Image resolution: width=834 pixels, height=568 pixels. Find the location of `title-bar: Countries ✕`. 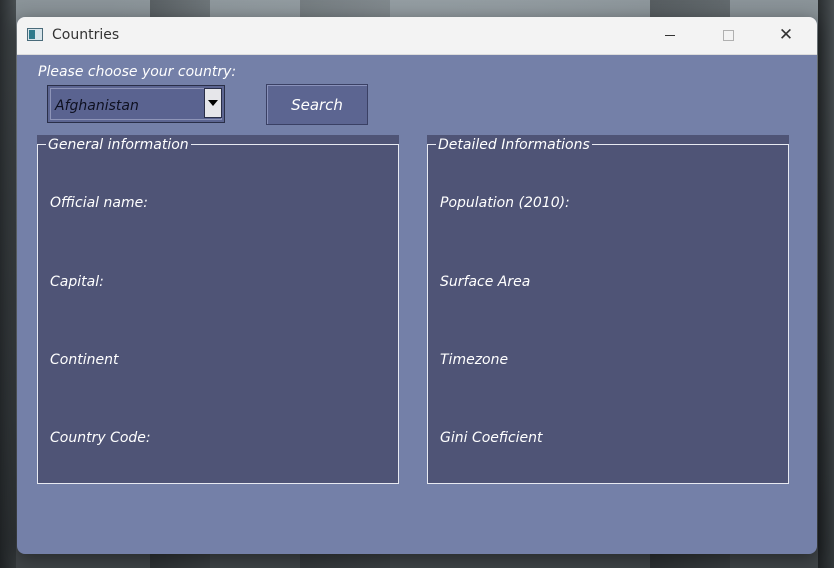

title-bar: Countries ✕ is located at coordinates (417, 36).